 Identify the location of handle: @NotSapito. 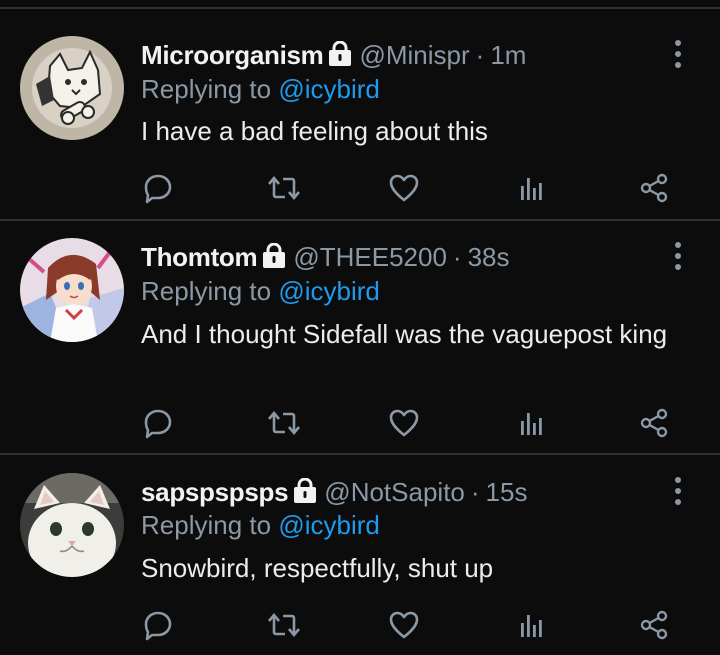
(394, 492).